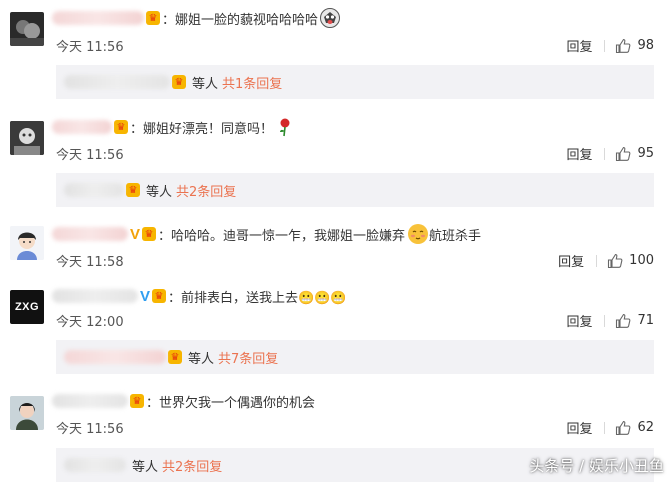 The height and width of the screenshot is (484, 672). What do you see at coordinates (355, 190) in the screenshot?
I see `reply-summary: ♛ 等人 共2条回复` at bounding box center [355, 190].